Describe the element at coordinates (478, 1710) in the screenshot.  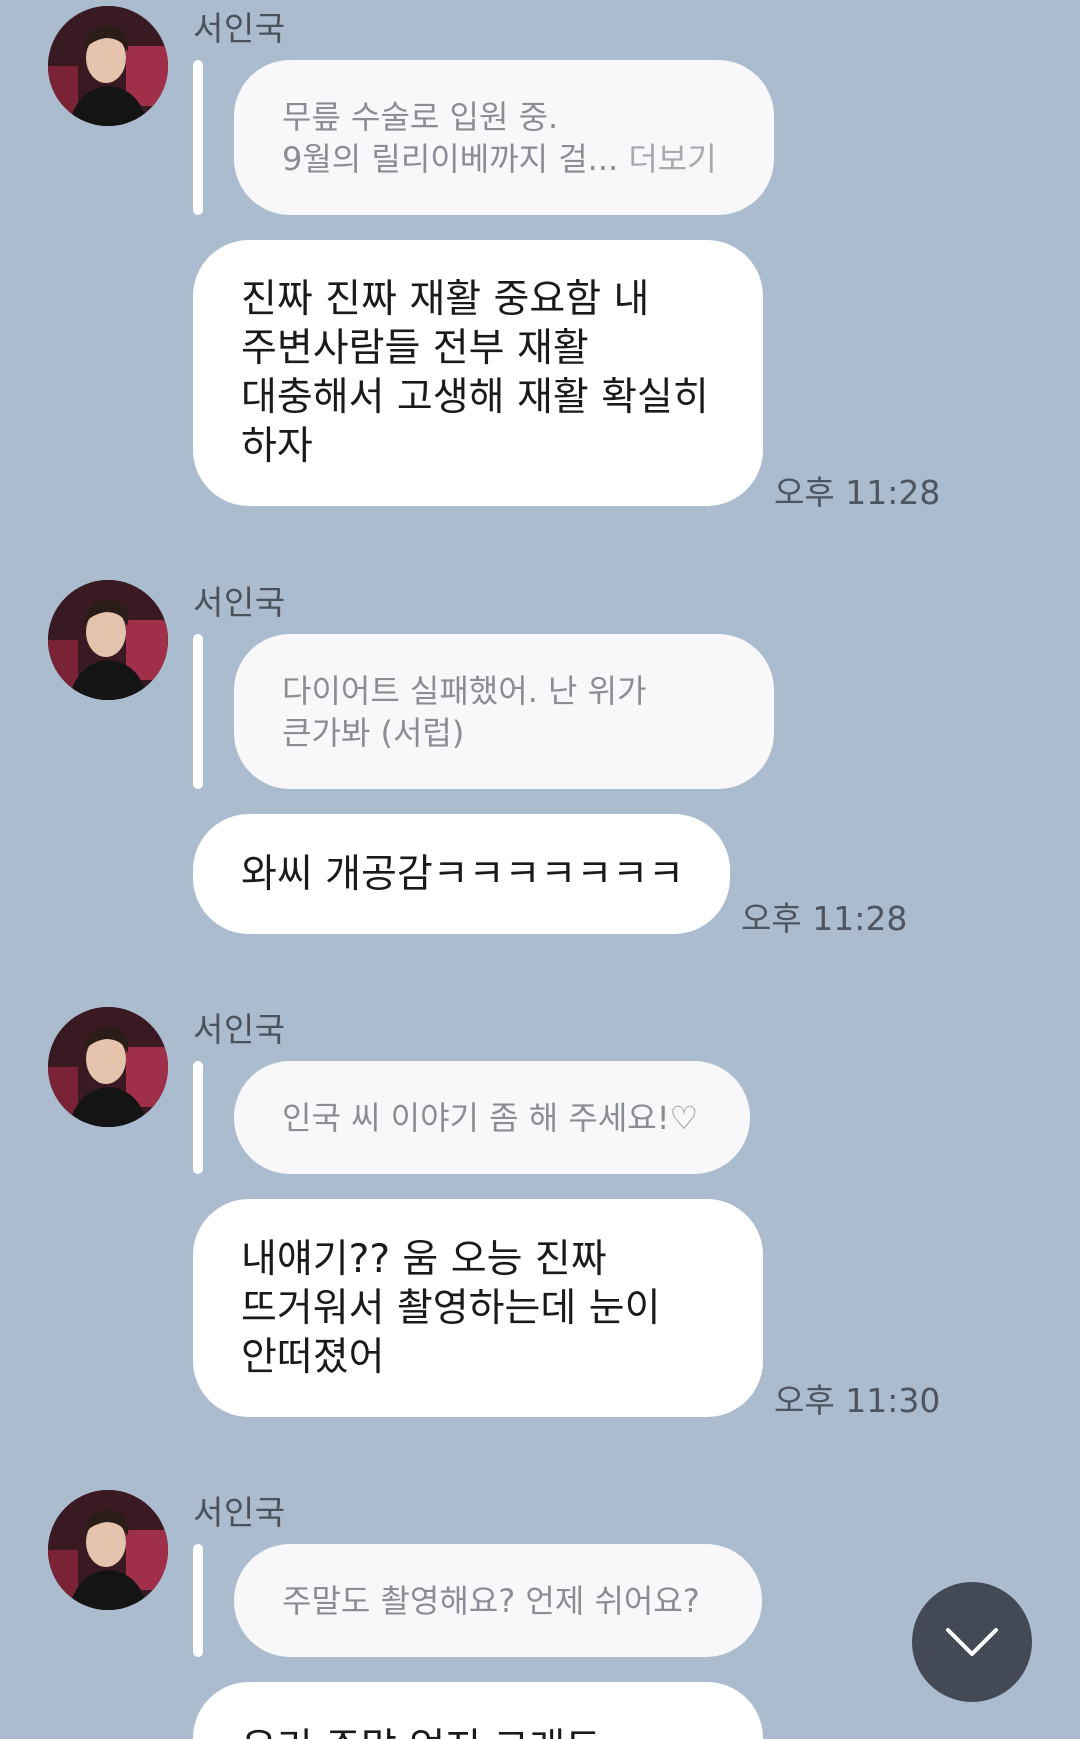
I see `reply-message: 우리 주말 없지 그래도` at that location.